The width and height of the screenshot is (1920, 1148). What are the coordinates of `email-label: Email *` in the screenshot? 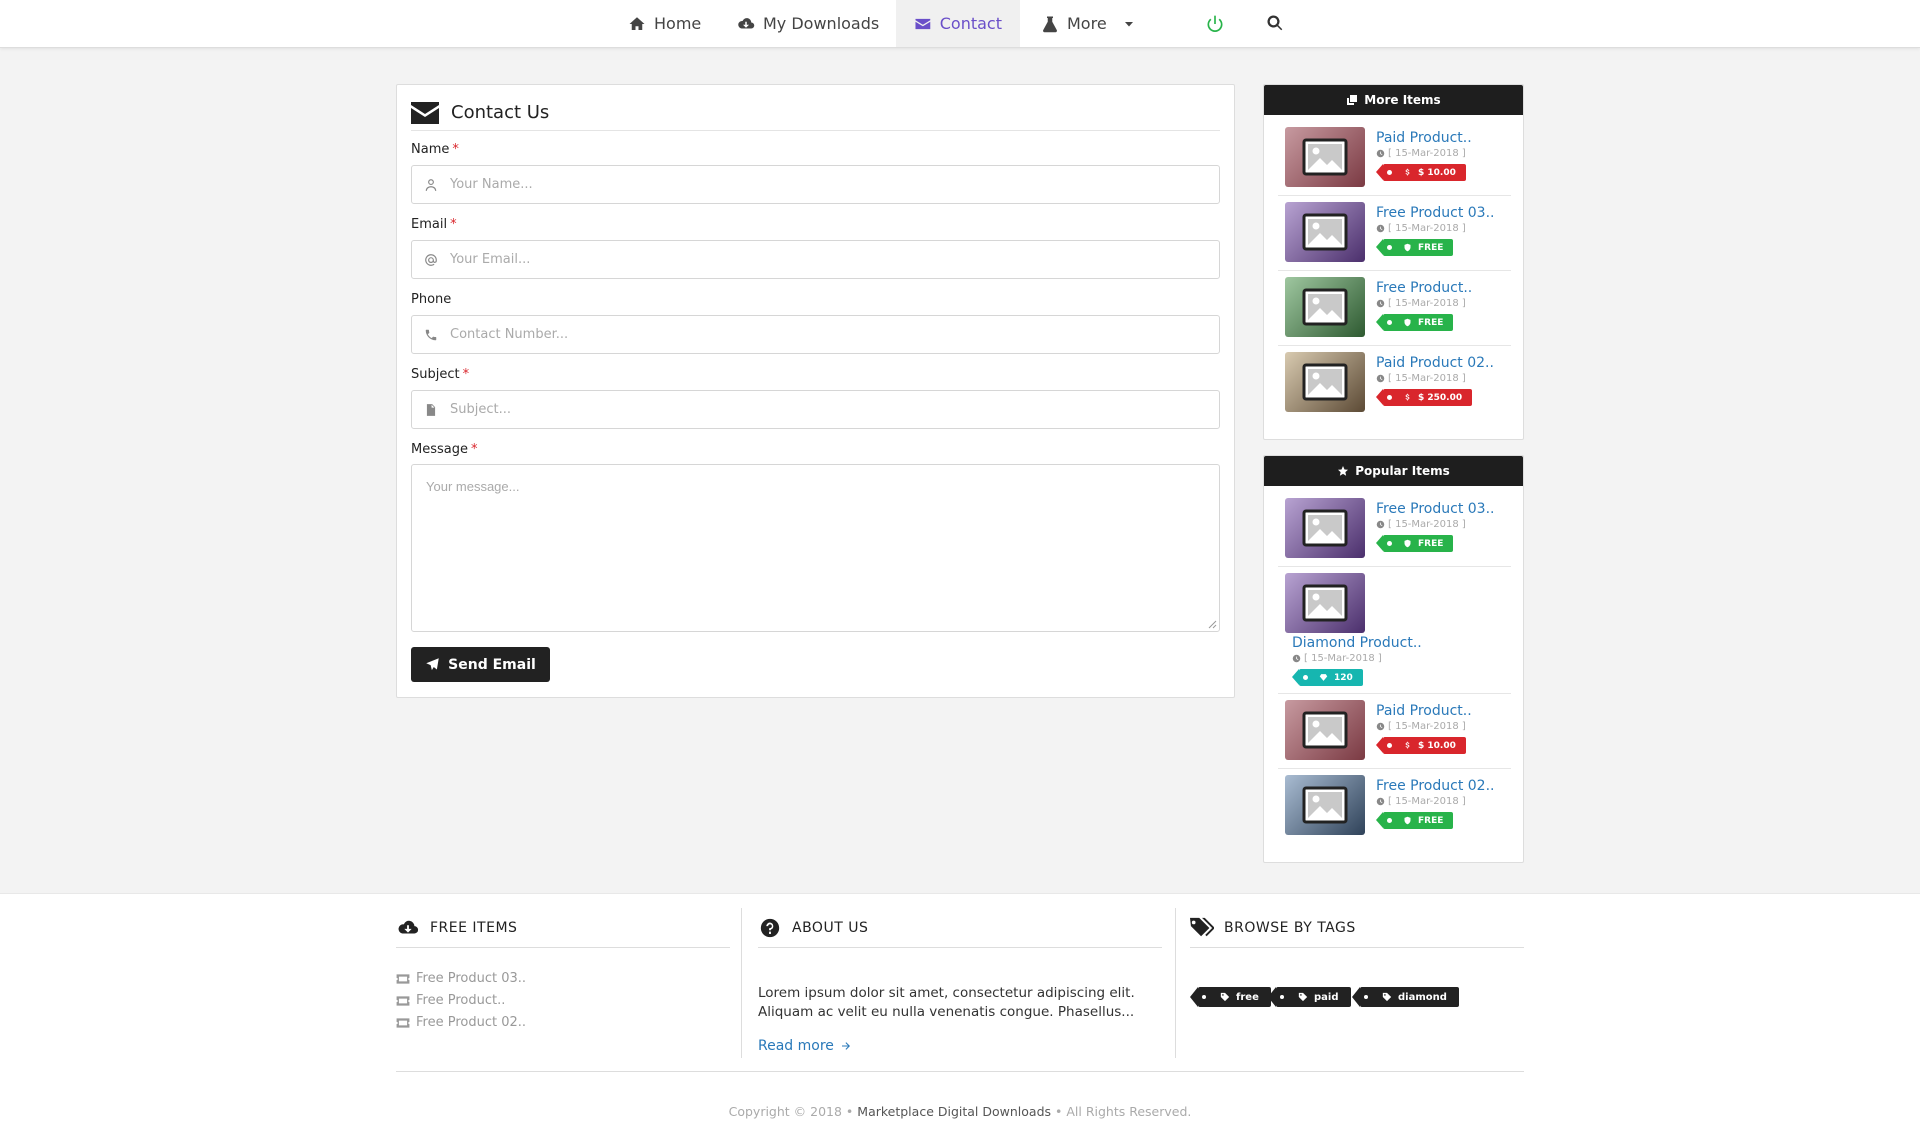 It's located at (434, 224).